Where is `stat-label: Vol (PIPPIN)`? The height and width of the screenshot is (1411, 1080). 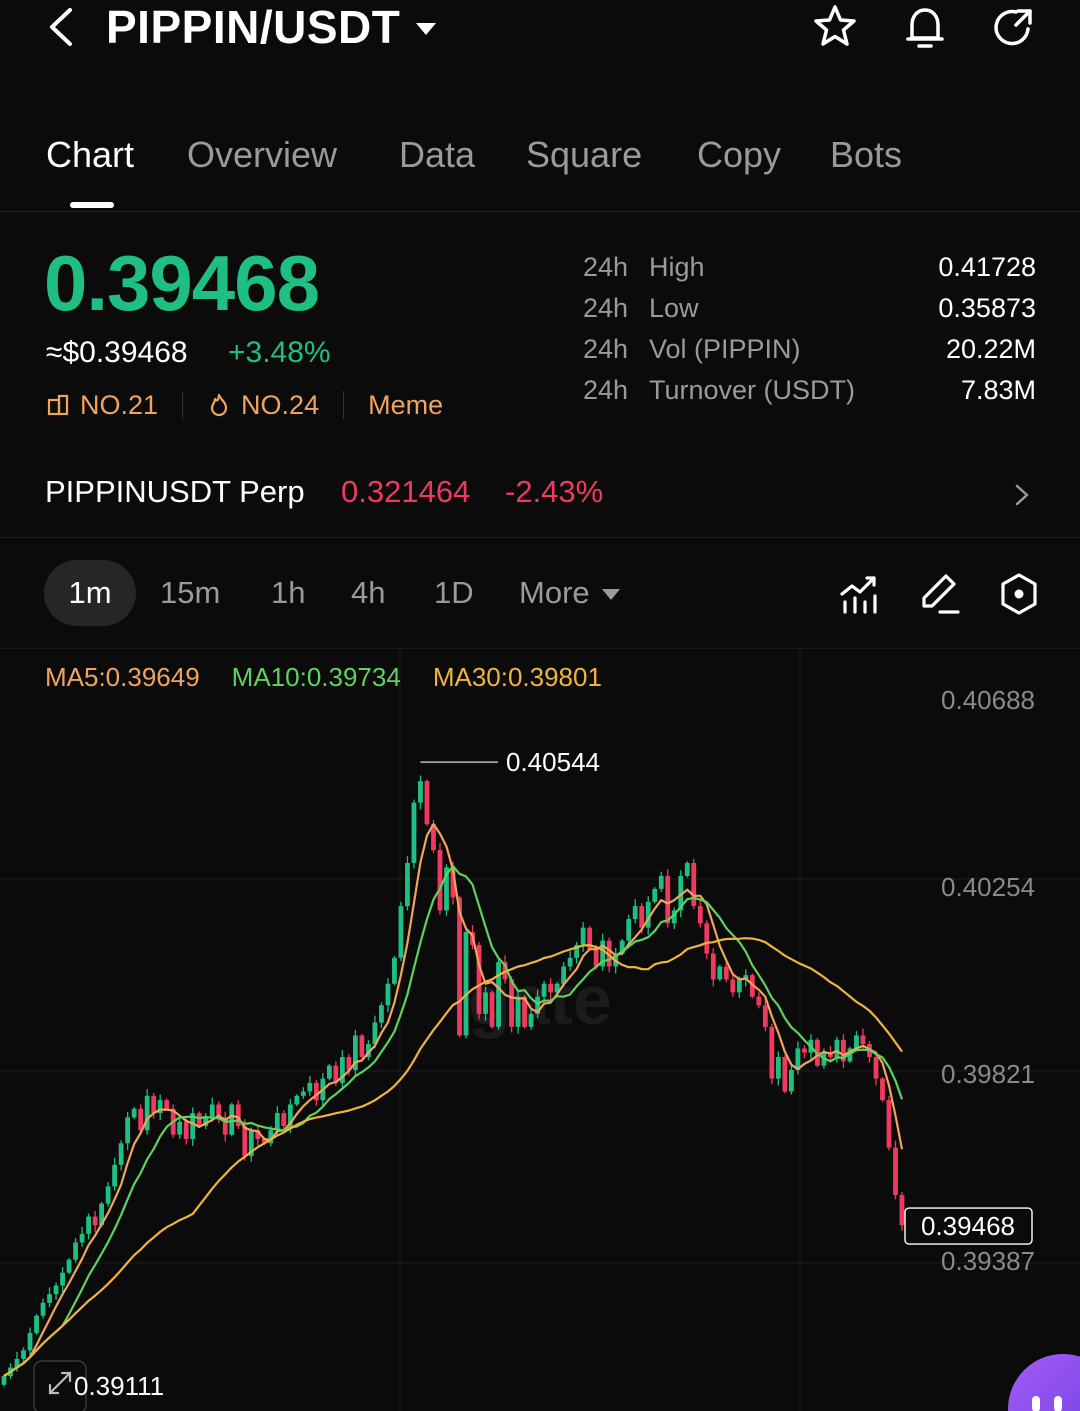
stat-label: Vol (PIPPIN) is located at coordinates (725, 349).